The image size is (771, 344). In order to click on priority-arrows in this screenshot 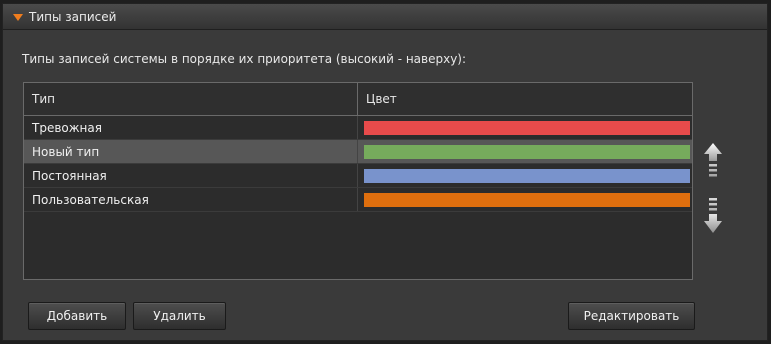, I will do `click(713, 190)`.